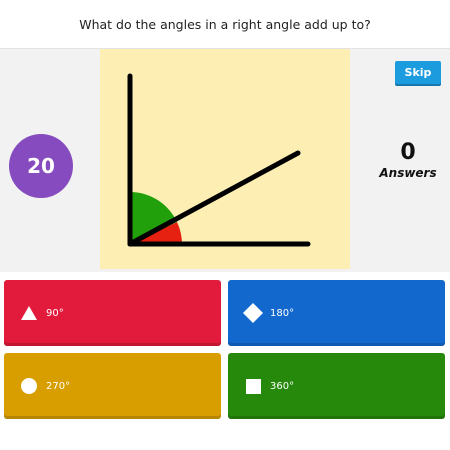 The image size is (450, 450). I want to click on circle-icon, so click(29, 386).